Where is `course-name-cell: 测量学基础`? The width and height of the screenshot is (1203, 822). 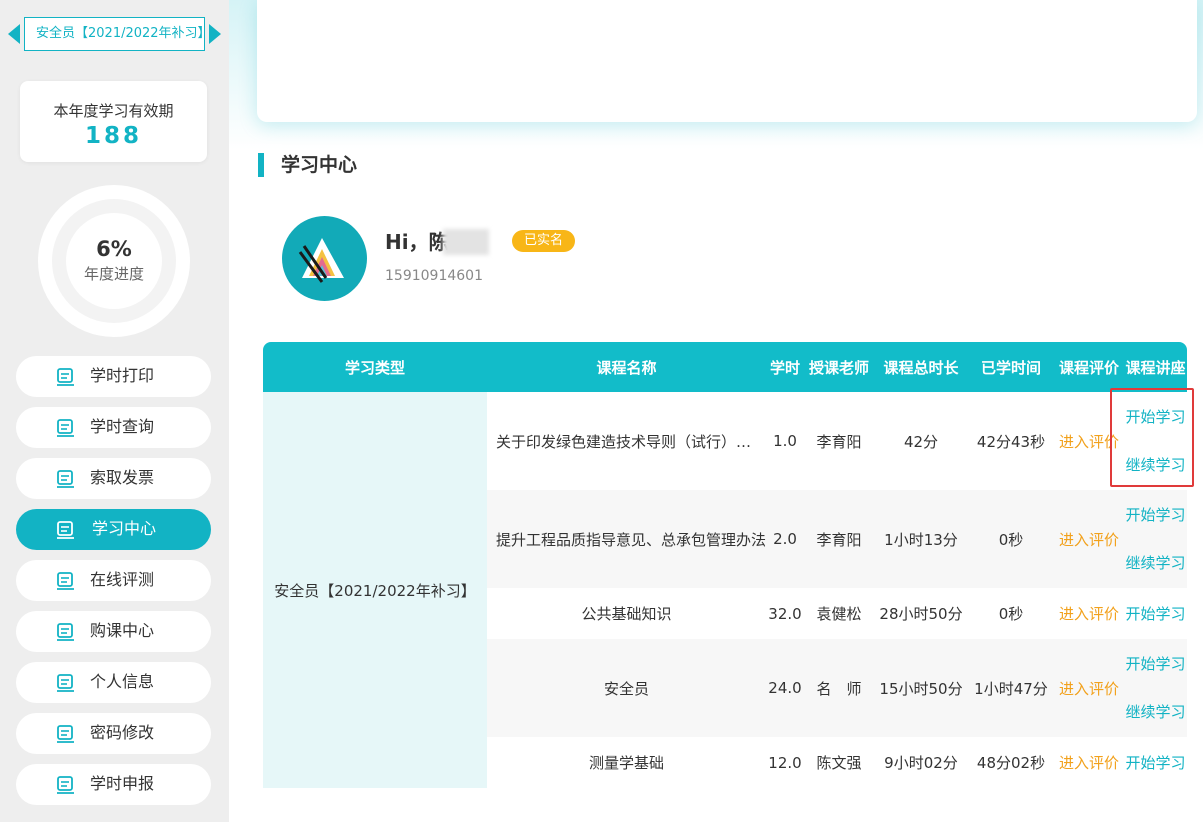
course-name-cell: 测量学基础 is located at coordinates (626, 763).